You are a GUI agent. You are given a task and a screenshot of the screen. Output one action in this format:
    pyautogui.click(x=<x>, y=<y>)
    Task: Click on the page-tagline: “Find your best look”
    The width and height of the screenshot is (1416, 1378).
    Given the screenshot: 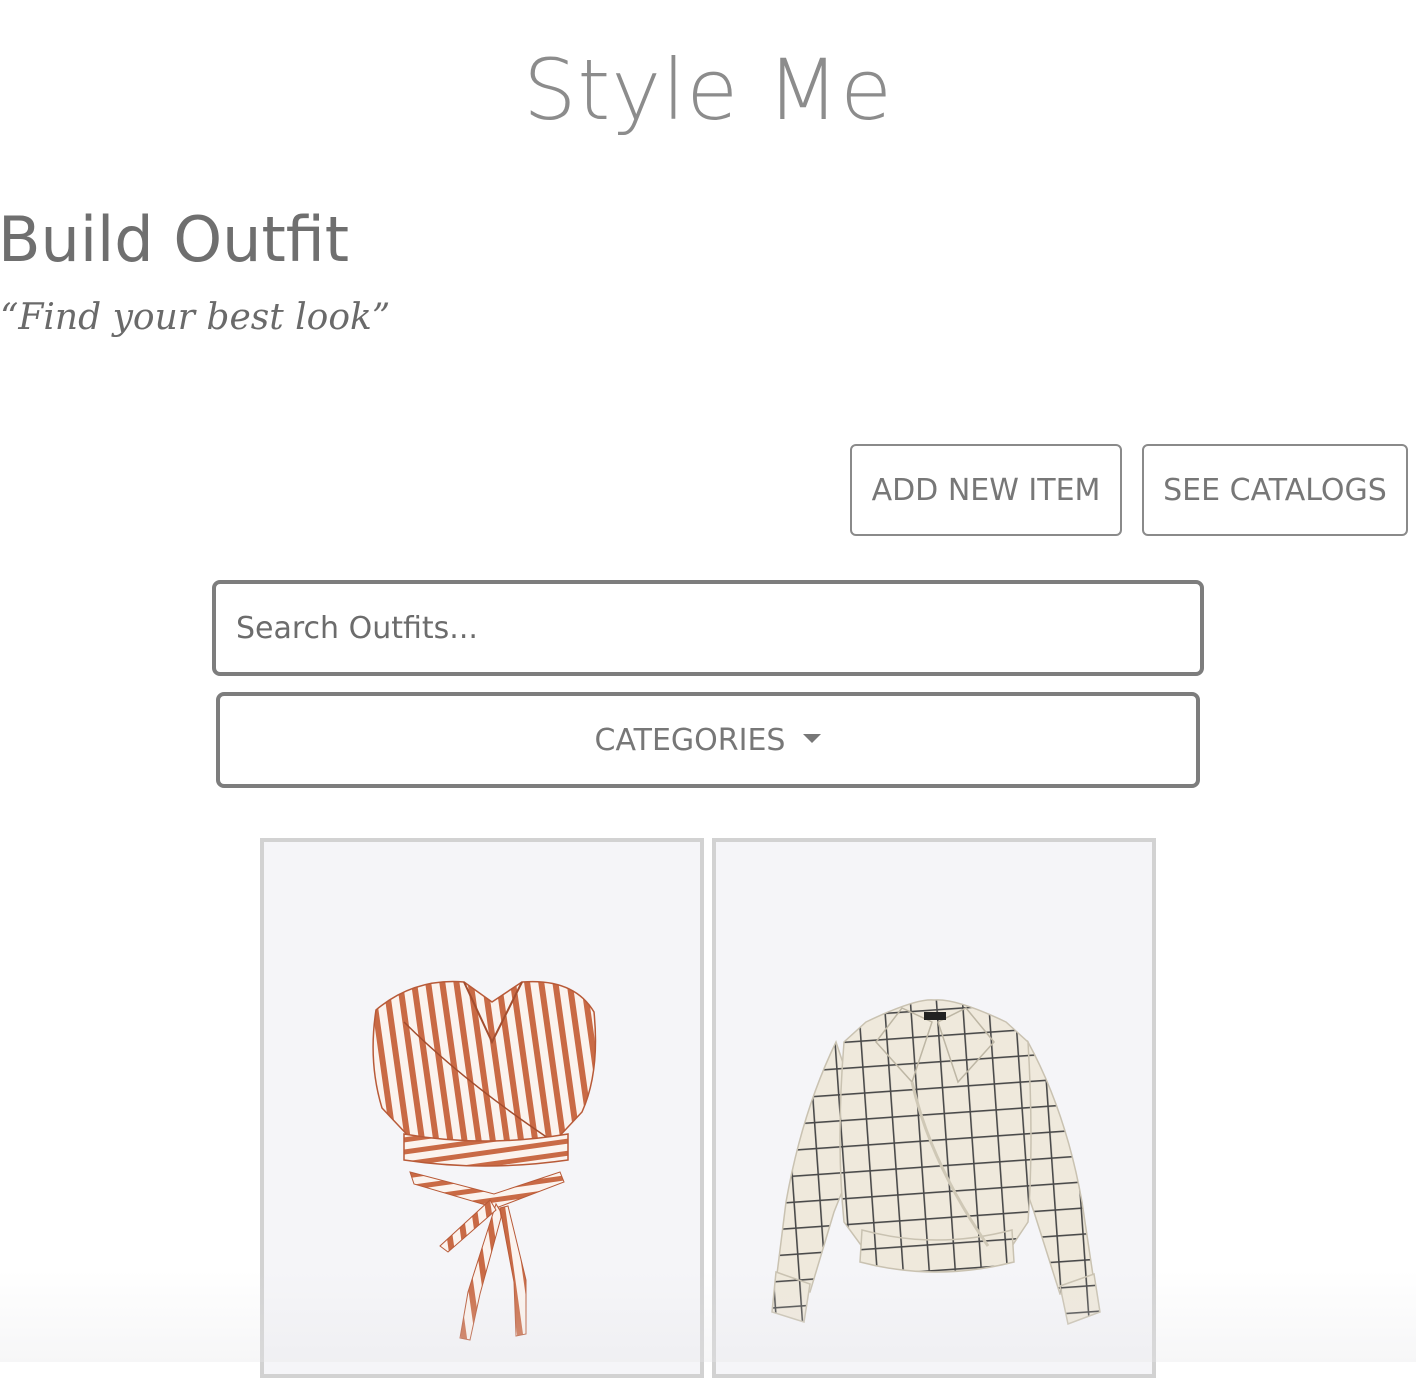 What is the action you would take?
    pyautogui.click(x=195, y=317)
    